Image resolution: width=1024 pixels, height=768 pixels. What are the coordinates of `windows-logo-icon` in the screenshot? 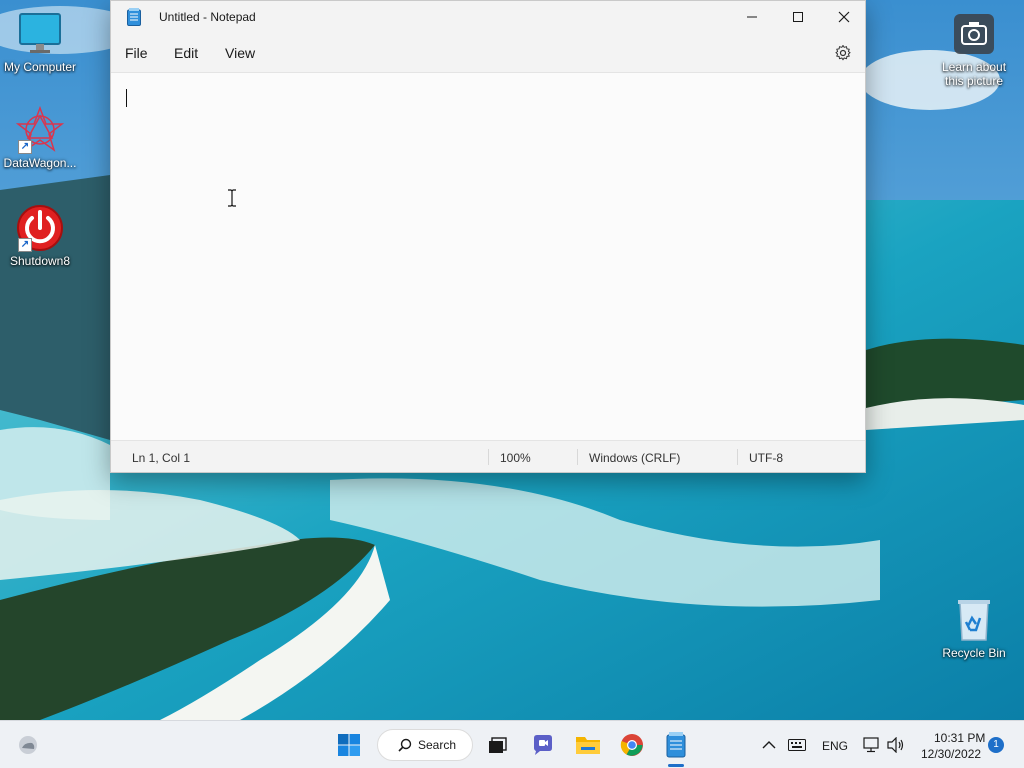 It's located at (349, 745).